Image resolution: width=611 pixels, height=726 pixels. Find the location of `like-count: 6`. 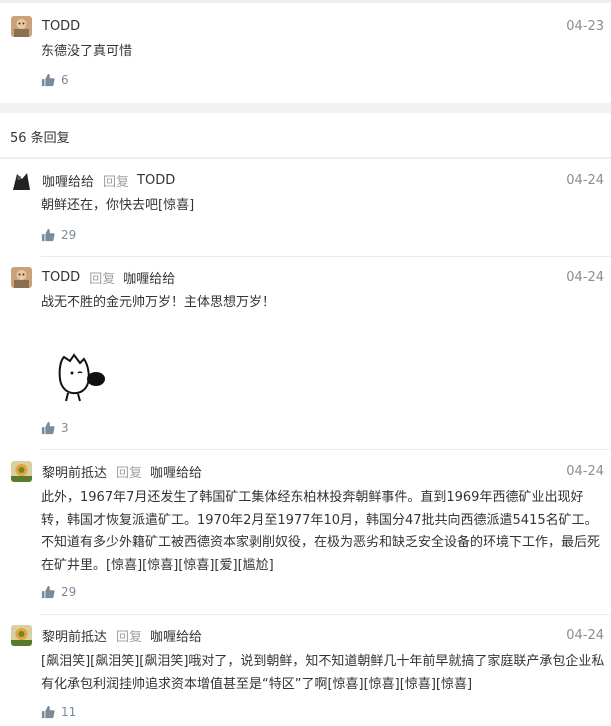

like-count: 6 is located at coordinates (65, 80).